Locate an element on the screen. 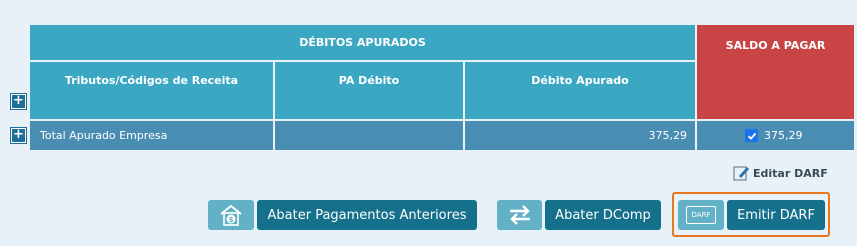  abater-pagamentos-label: Abater Pagamentos Anteriores is located at coordinates (367, 215).